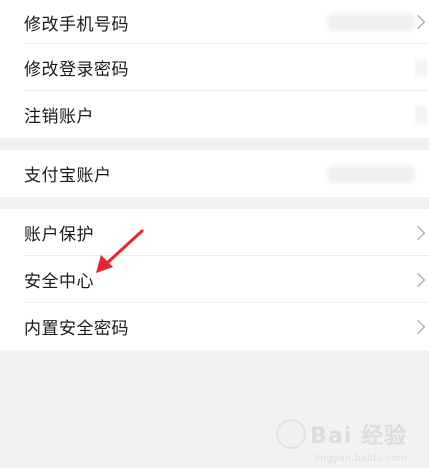 This screenshot has width=429, height=468. What do you see at coordinates (214, 232) in the screenshot?
I see `settings-row-account-protection: 账户保护` at bounding box center [214, 232].